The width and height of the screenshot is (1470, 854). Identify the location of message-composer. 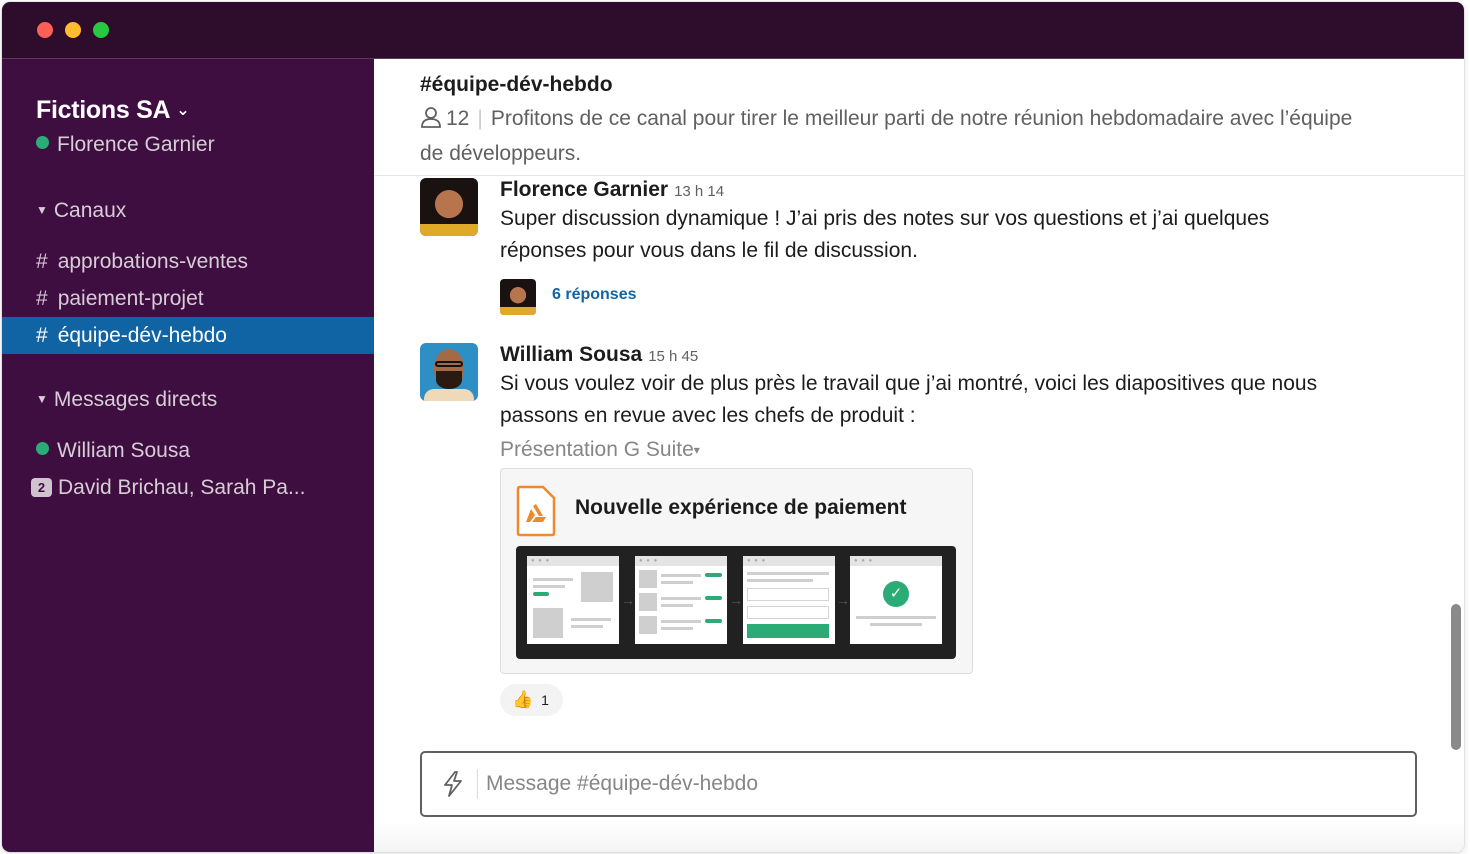
(918, 784).